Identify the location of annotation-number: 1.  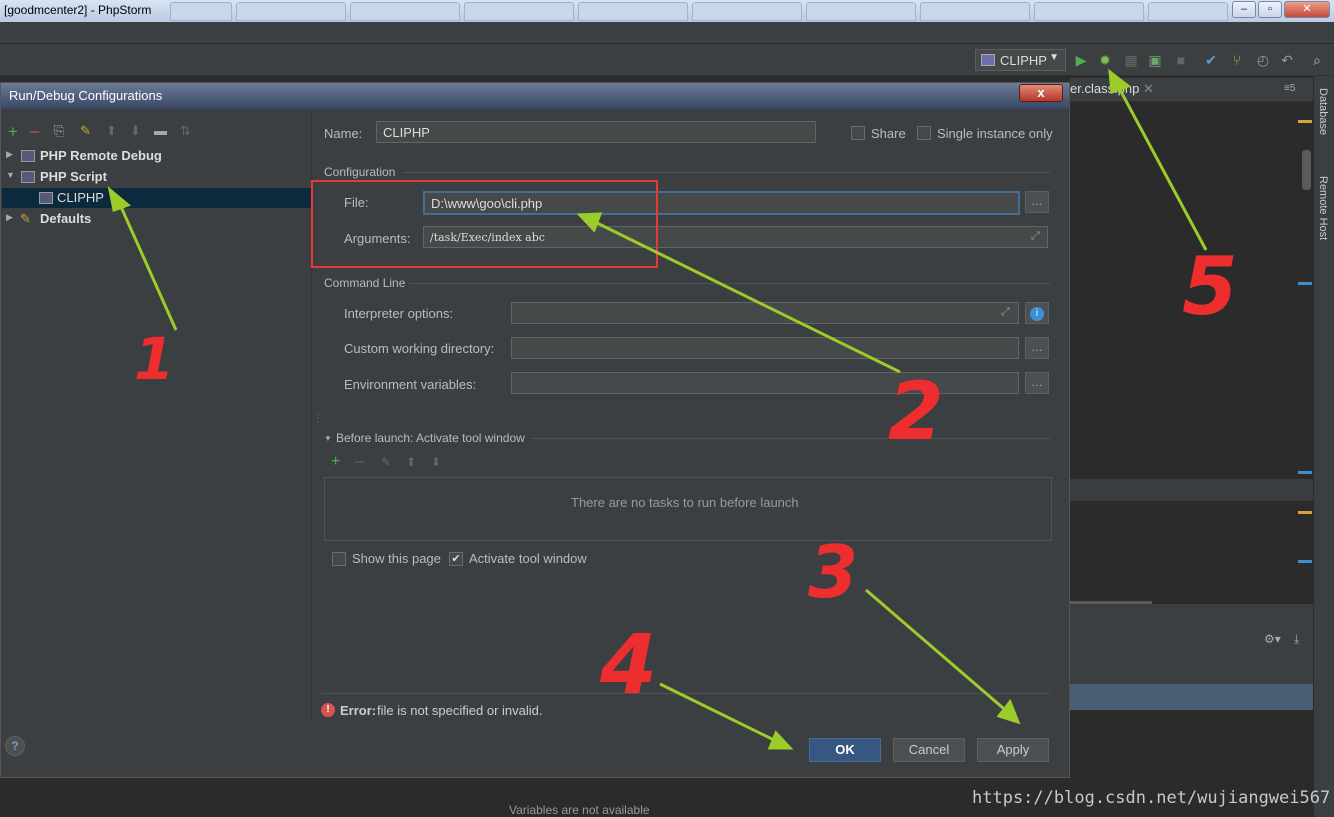
(154, 359).